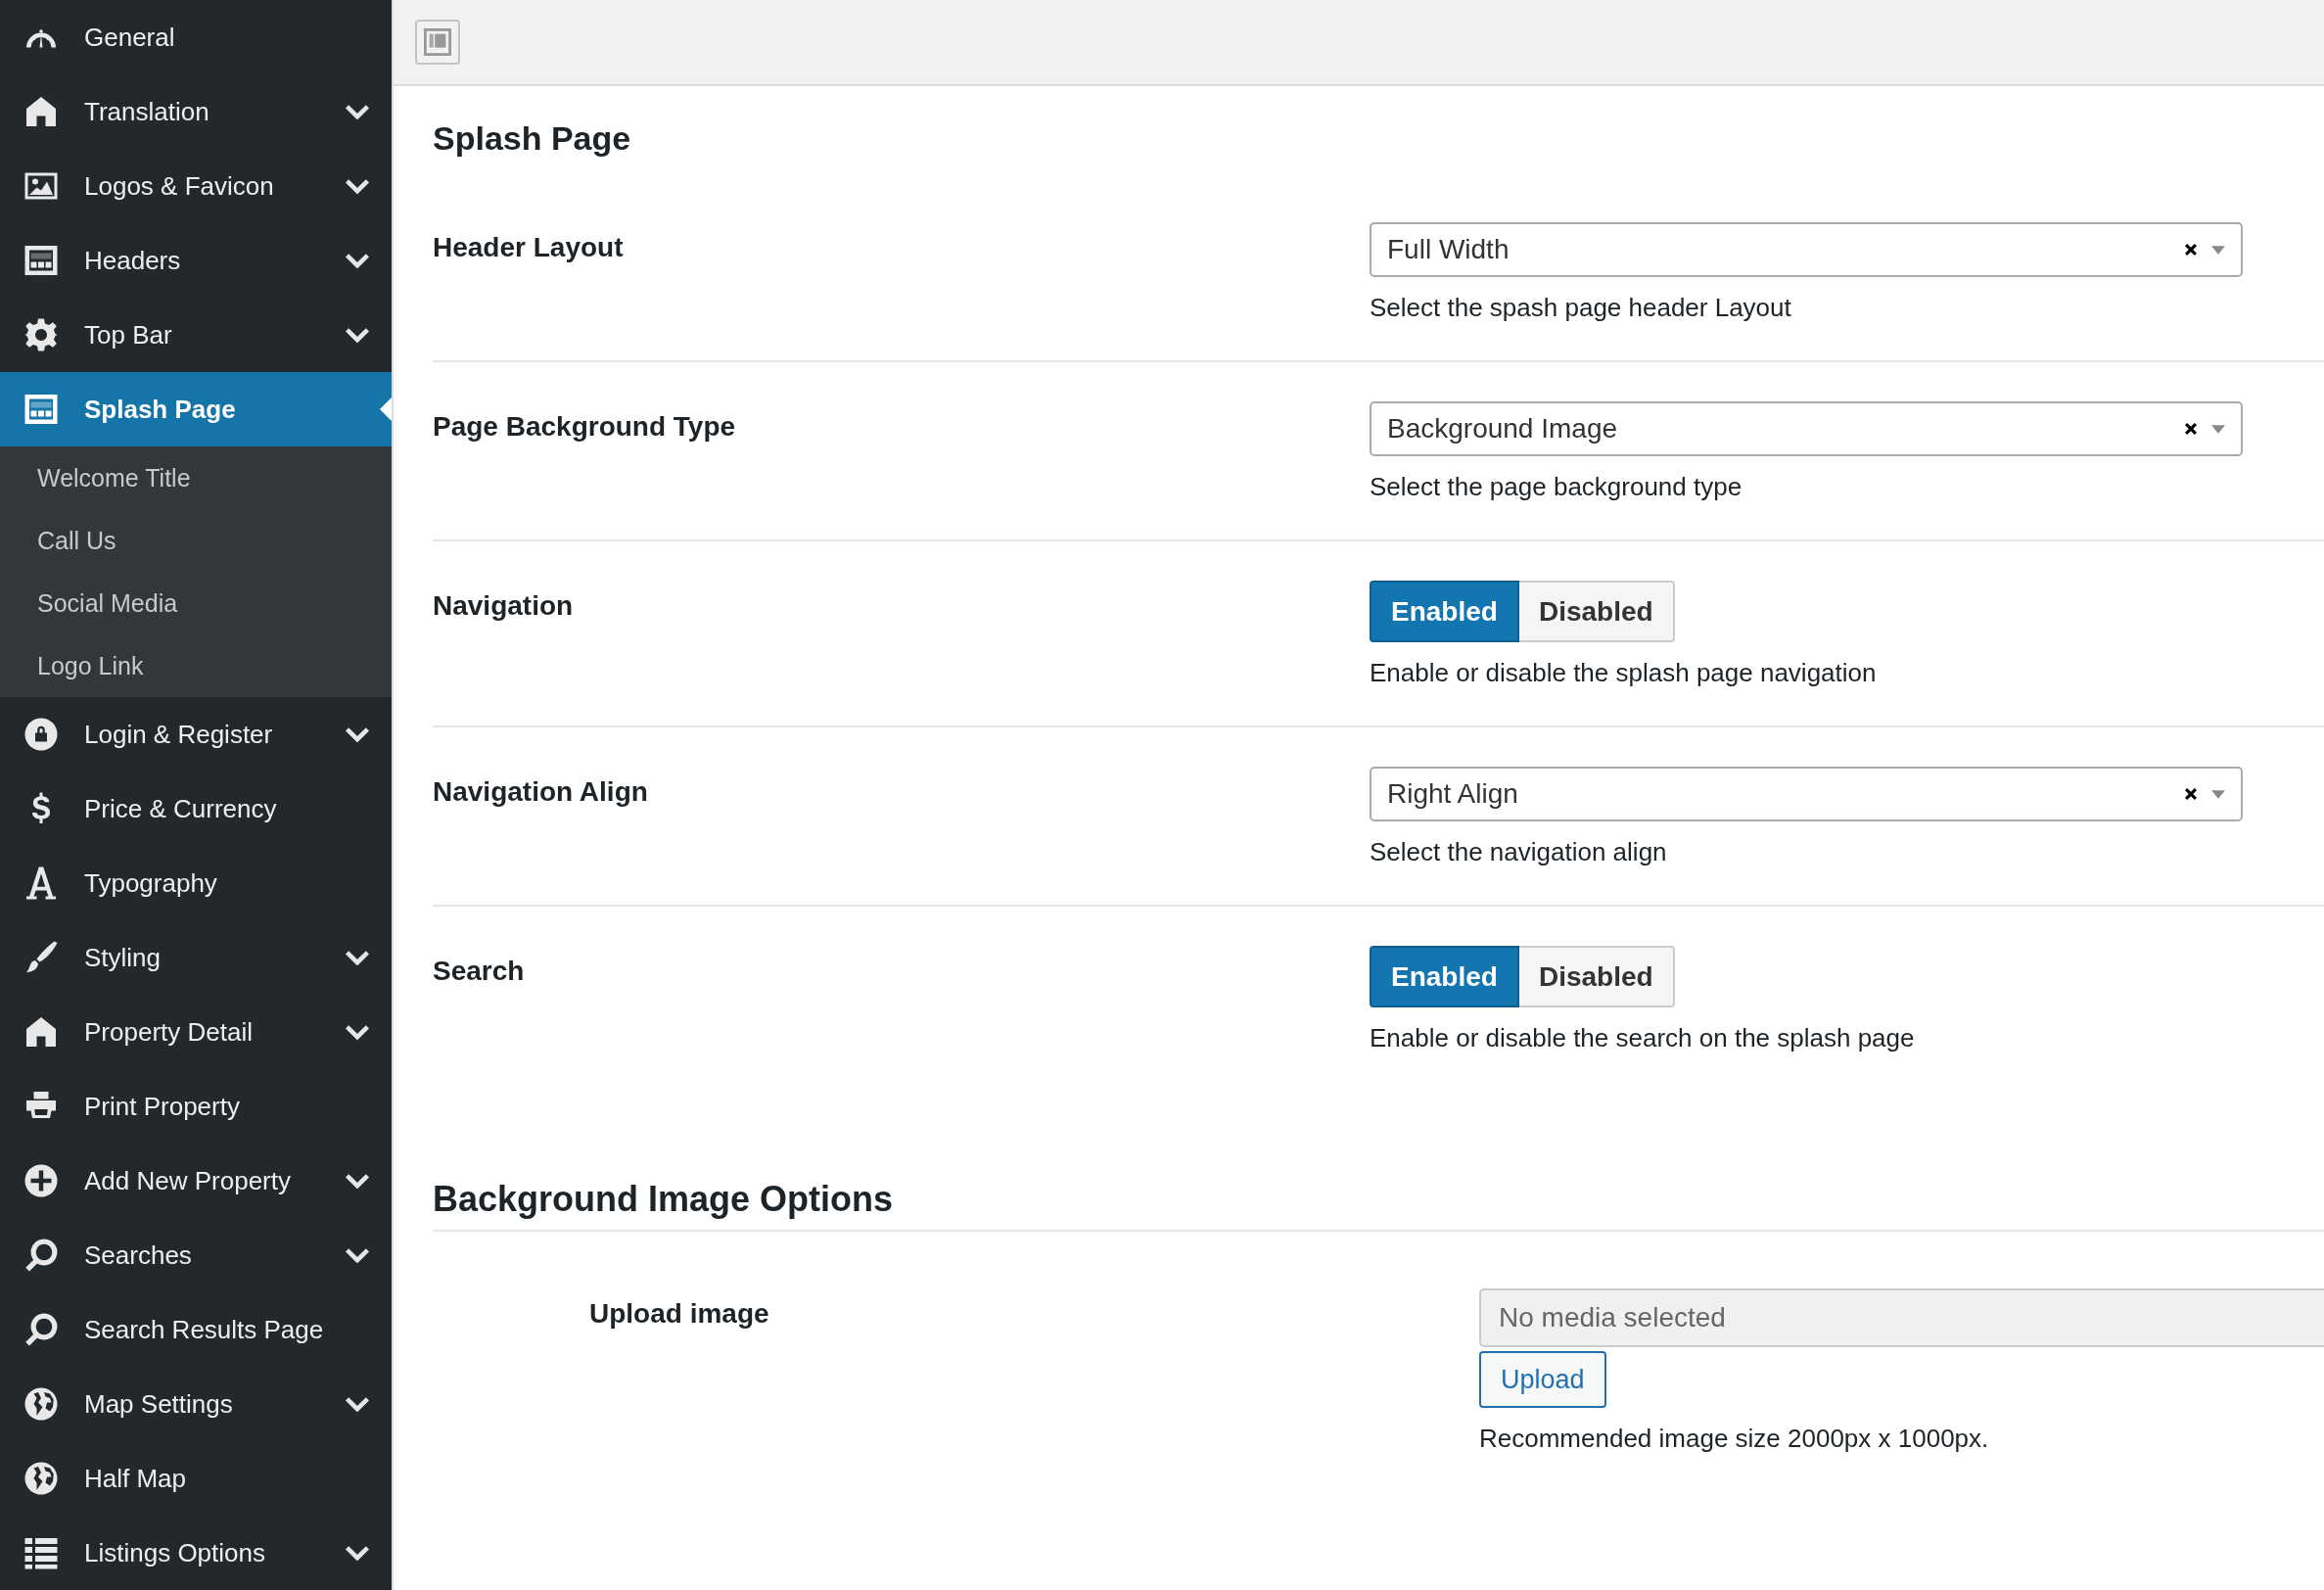 This screenshot has width=2324, height=1590. What do you see at coordinates (1542, 1379) in the screenshot?
I see `upload-button: Upload` at bounding box center [1542, 1379].